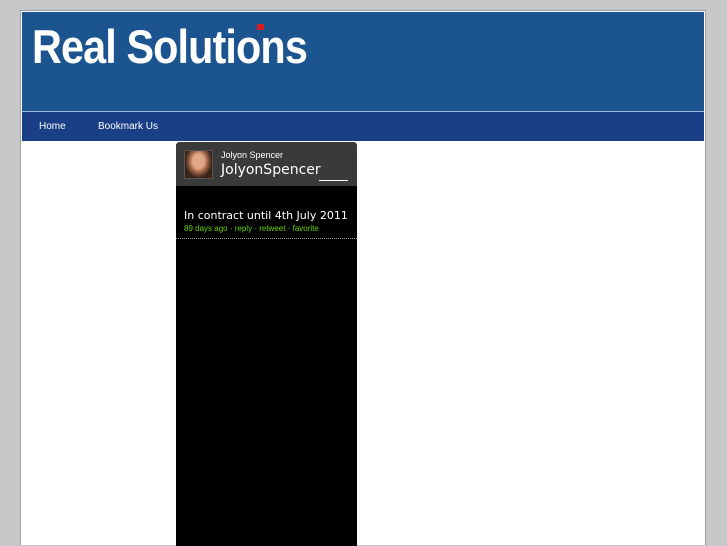  Describe the element at coordinates (272, 228) in the screenshot. I see `retweet-link: retweet` at that location.